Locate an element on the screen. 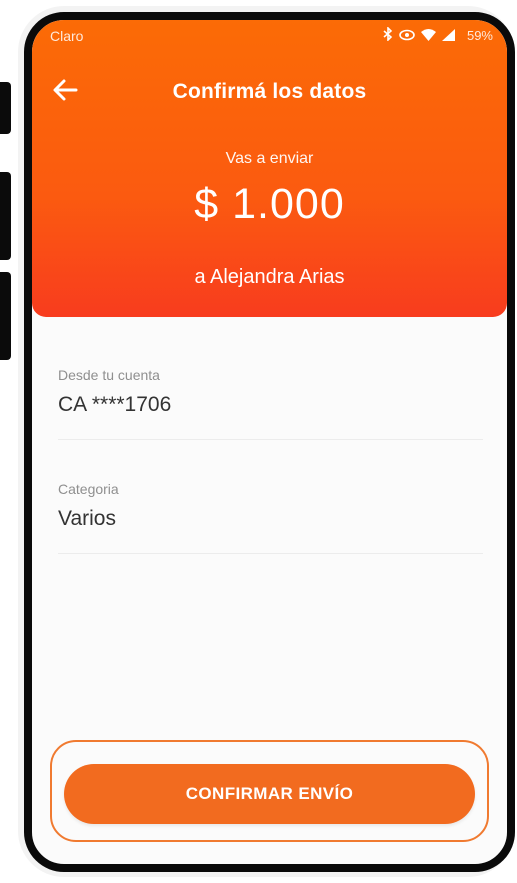  category-field: Categoria Varios is located at coordinates (270, 517).